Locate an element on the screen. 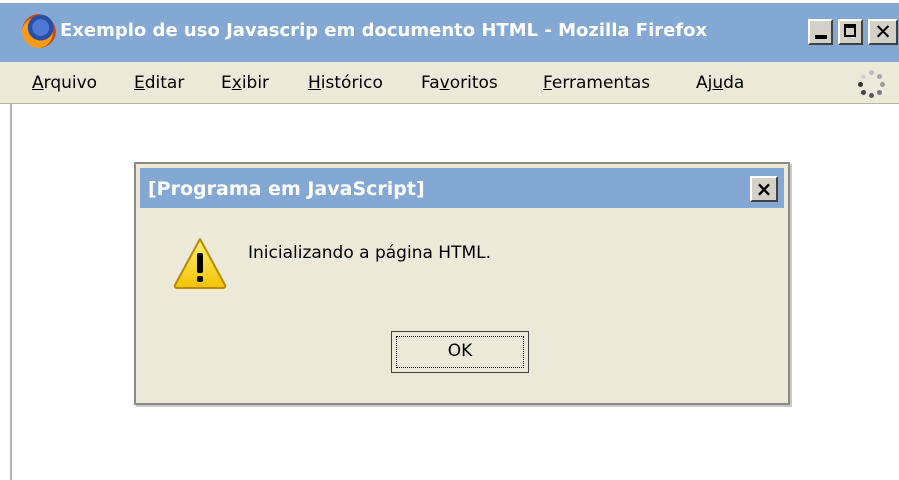 This screenshot has height=480, width=899. menu-historico: Histórico is located at coordinates (345, 83).